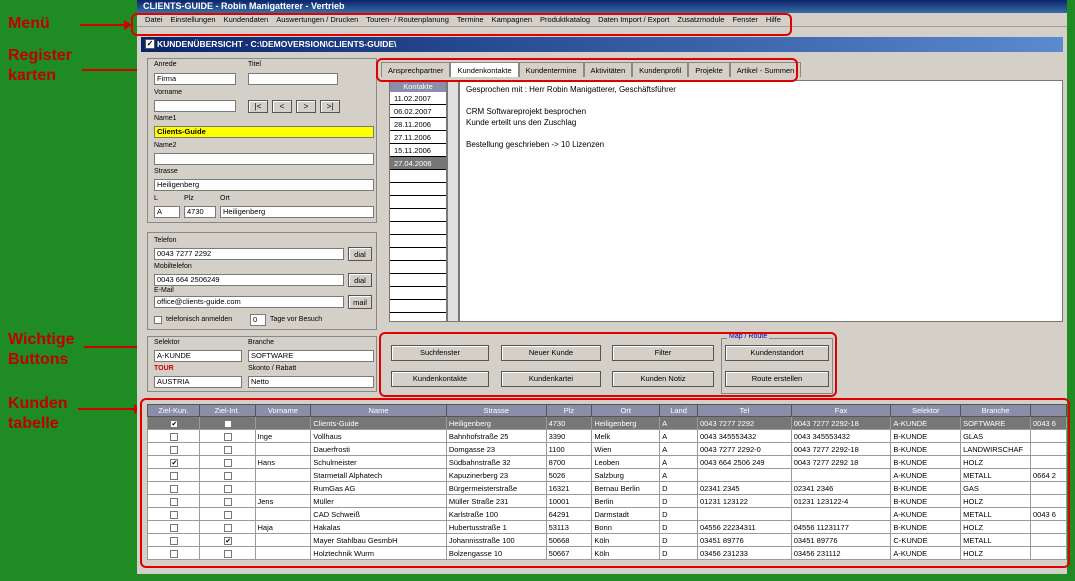 Image resolution: width=1075 pixels, height=581 pixels. Describe the element at coordinates (378, 410) in the screenshot. I see `col-name: Name` at that location.